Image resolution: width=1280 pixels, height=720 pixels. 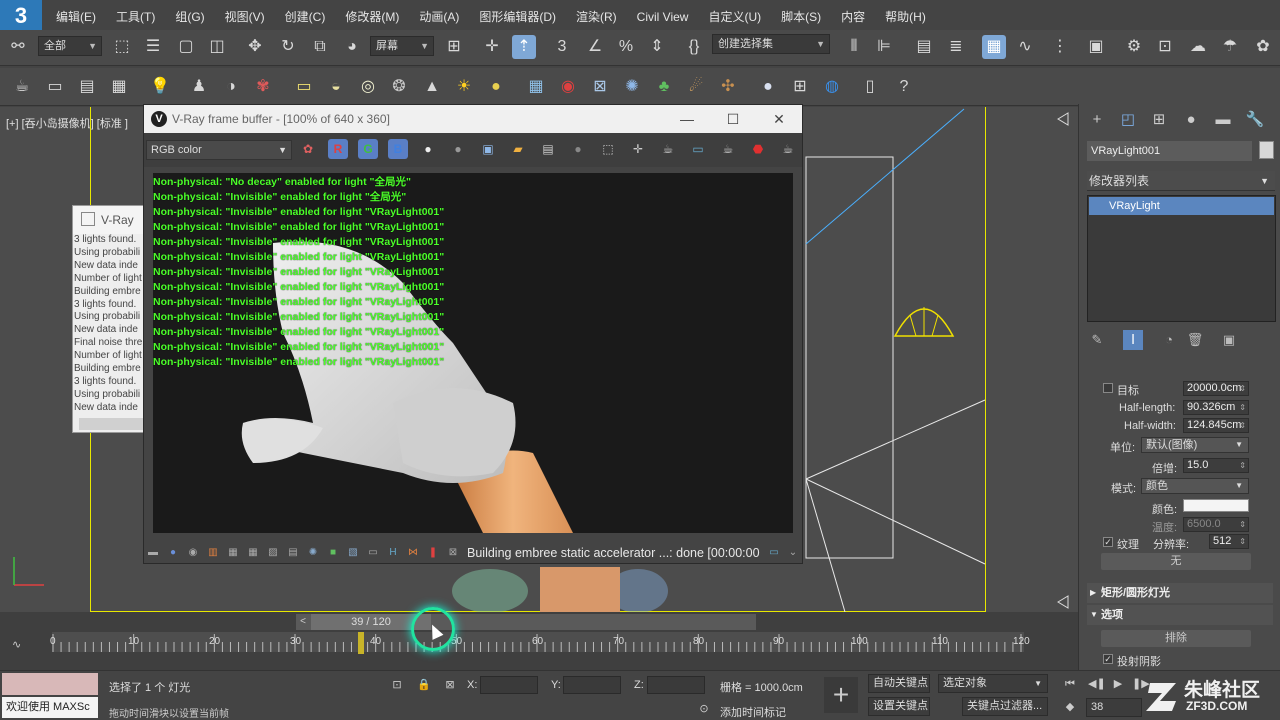 I want to click on selection-filter-dropdown: 全部 ▼, so click(x=70, y=46).